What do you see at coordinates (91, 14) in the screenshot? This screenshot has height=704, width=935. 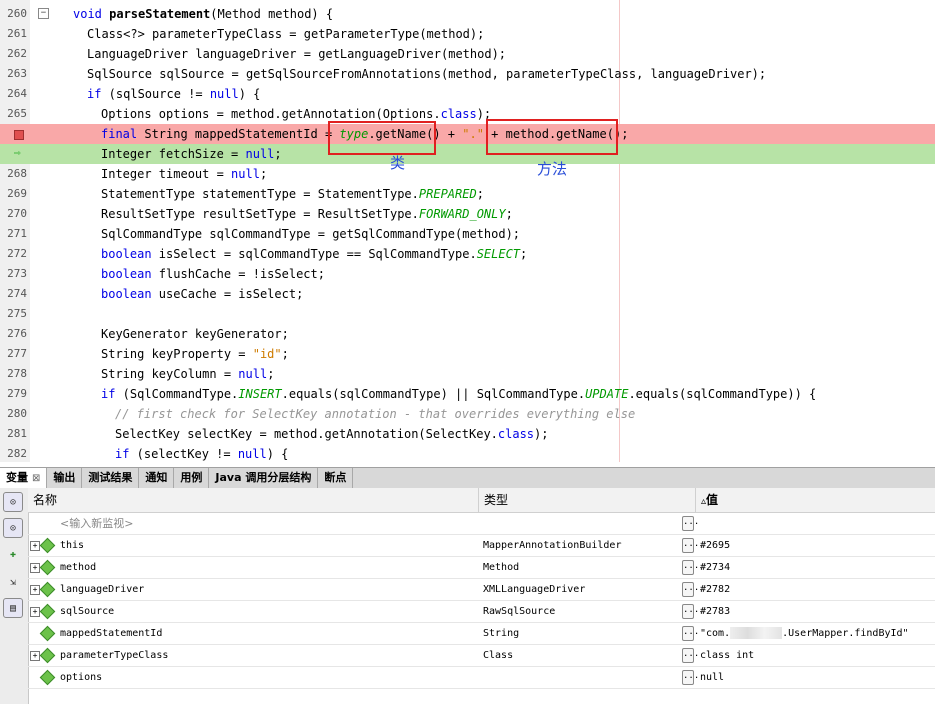 I see `code-token: void` at bounding box center [91, 14].